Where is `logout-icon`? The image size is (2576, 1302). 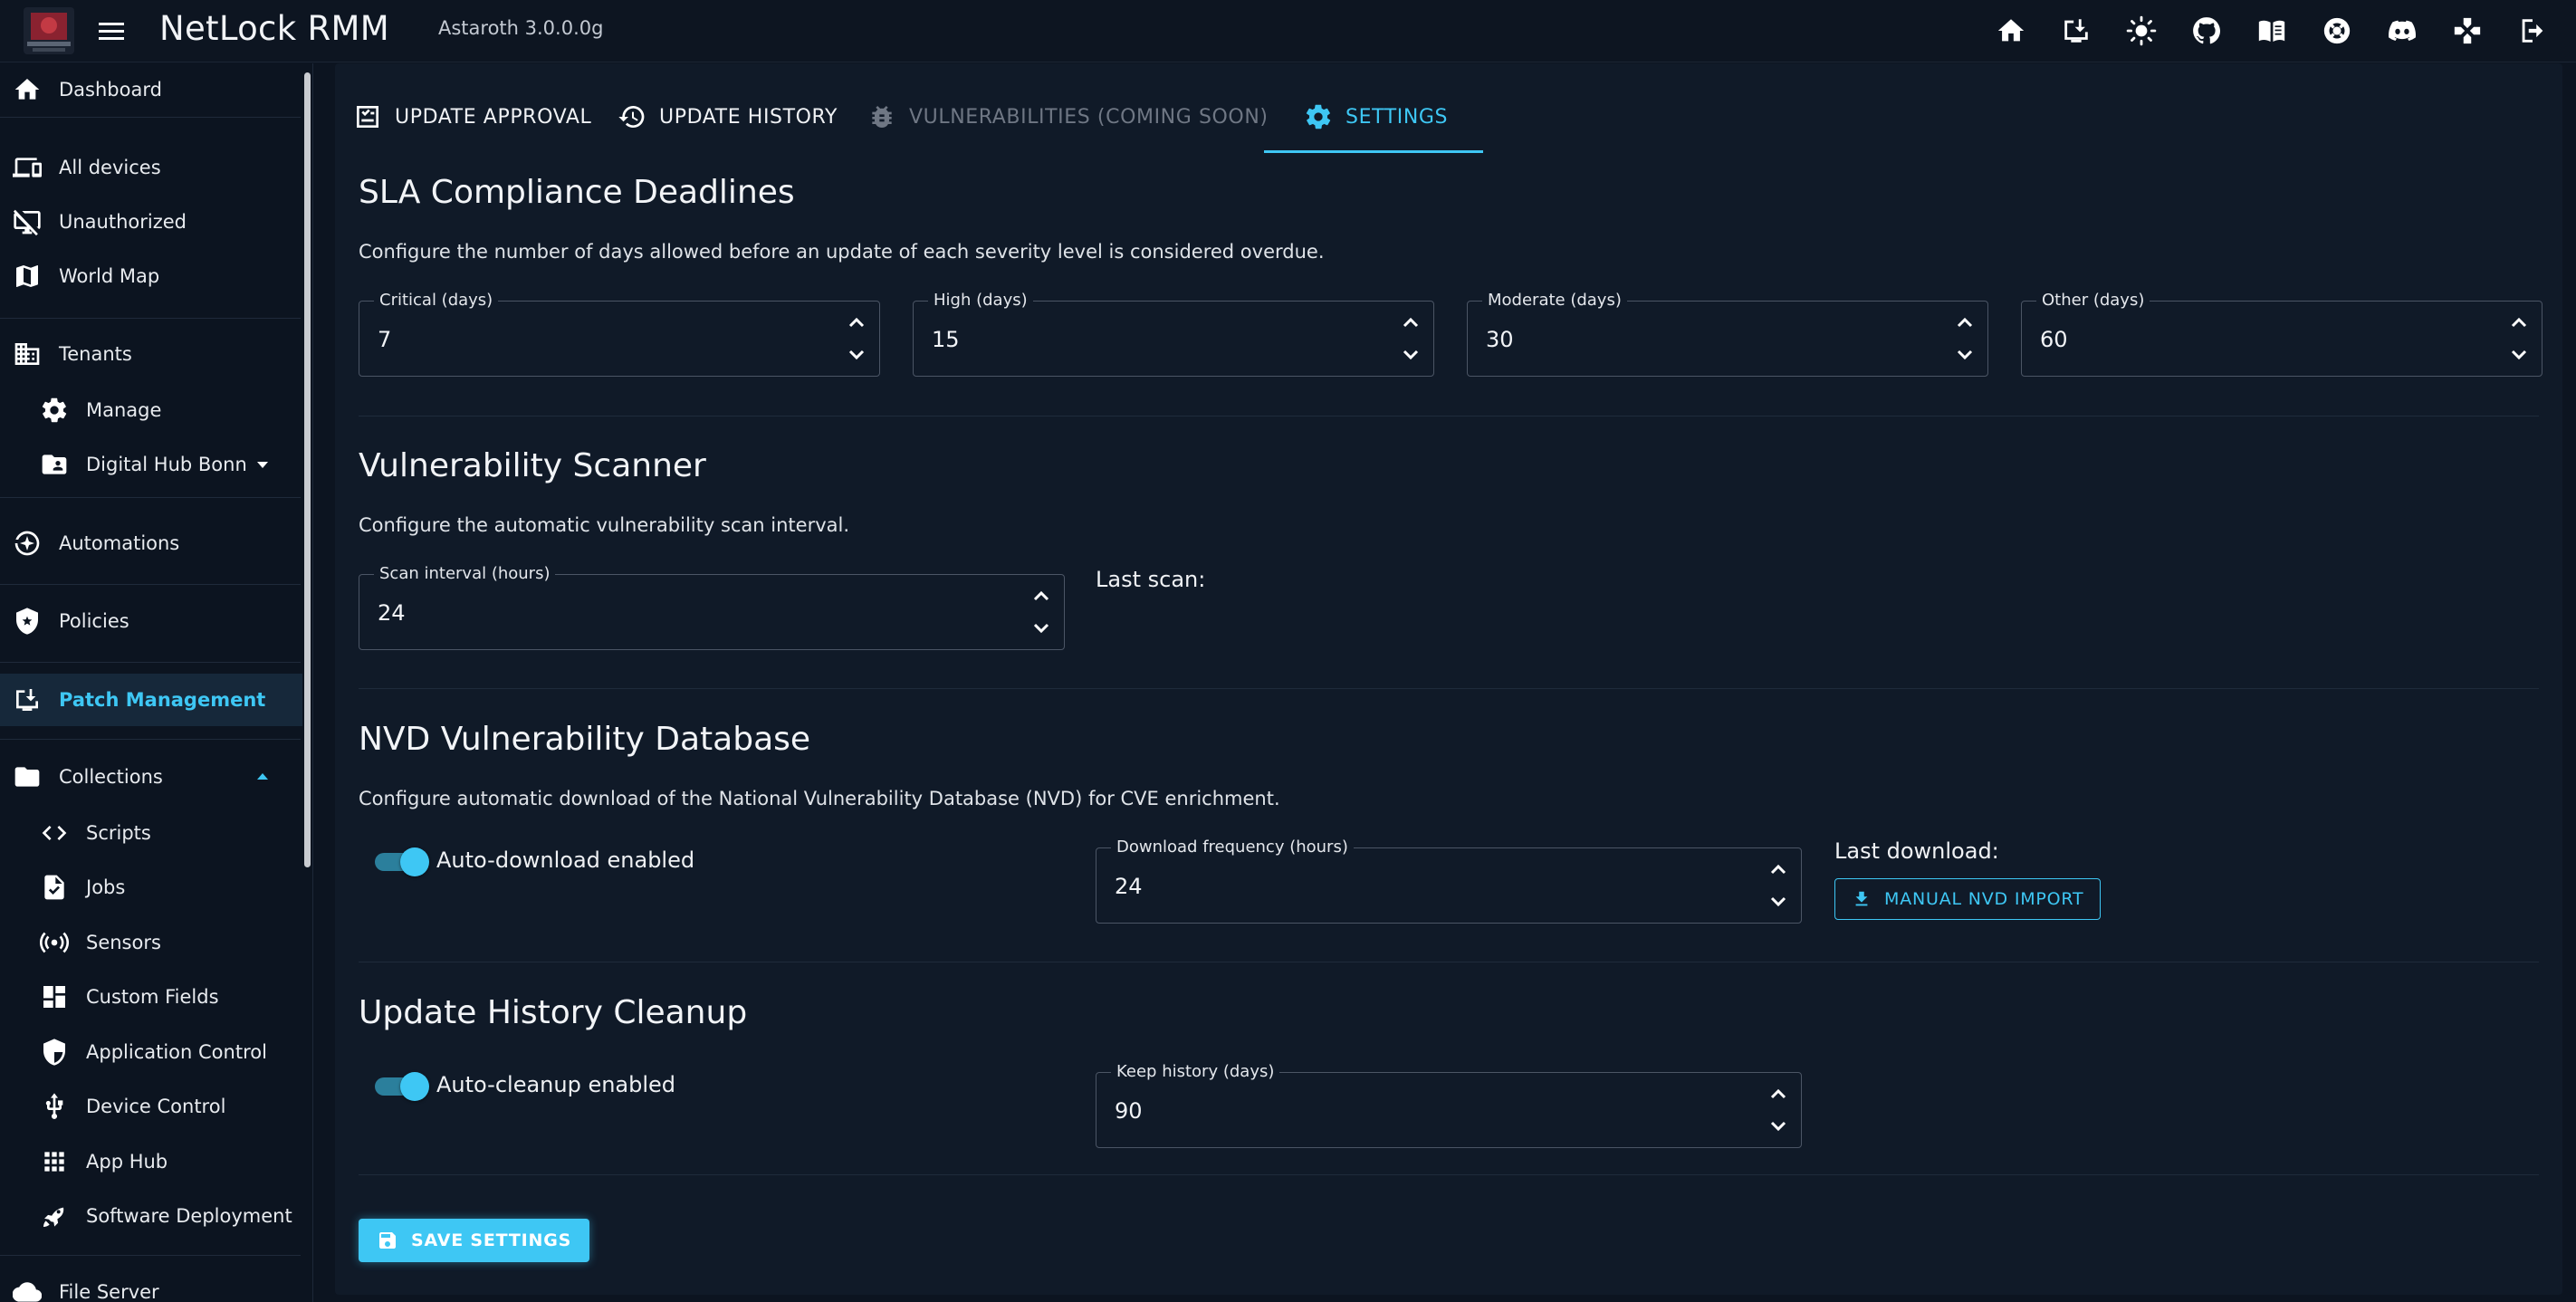 logout-icon is located at coordinates (2532, 31).